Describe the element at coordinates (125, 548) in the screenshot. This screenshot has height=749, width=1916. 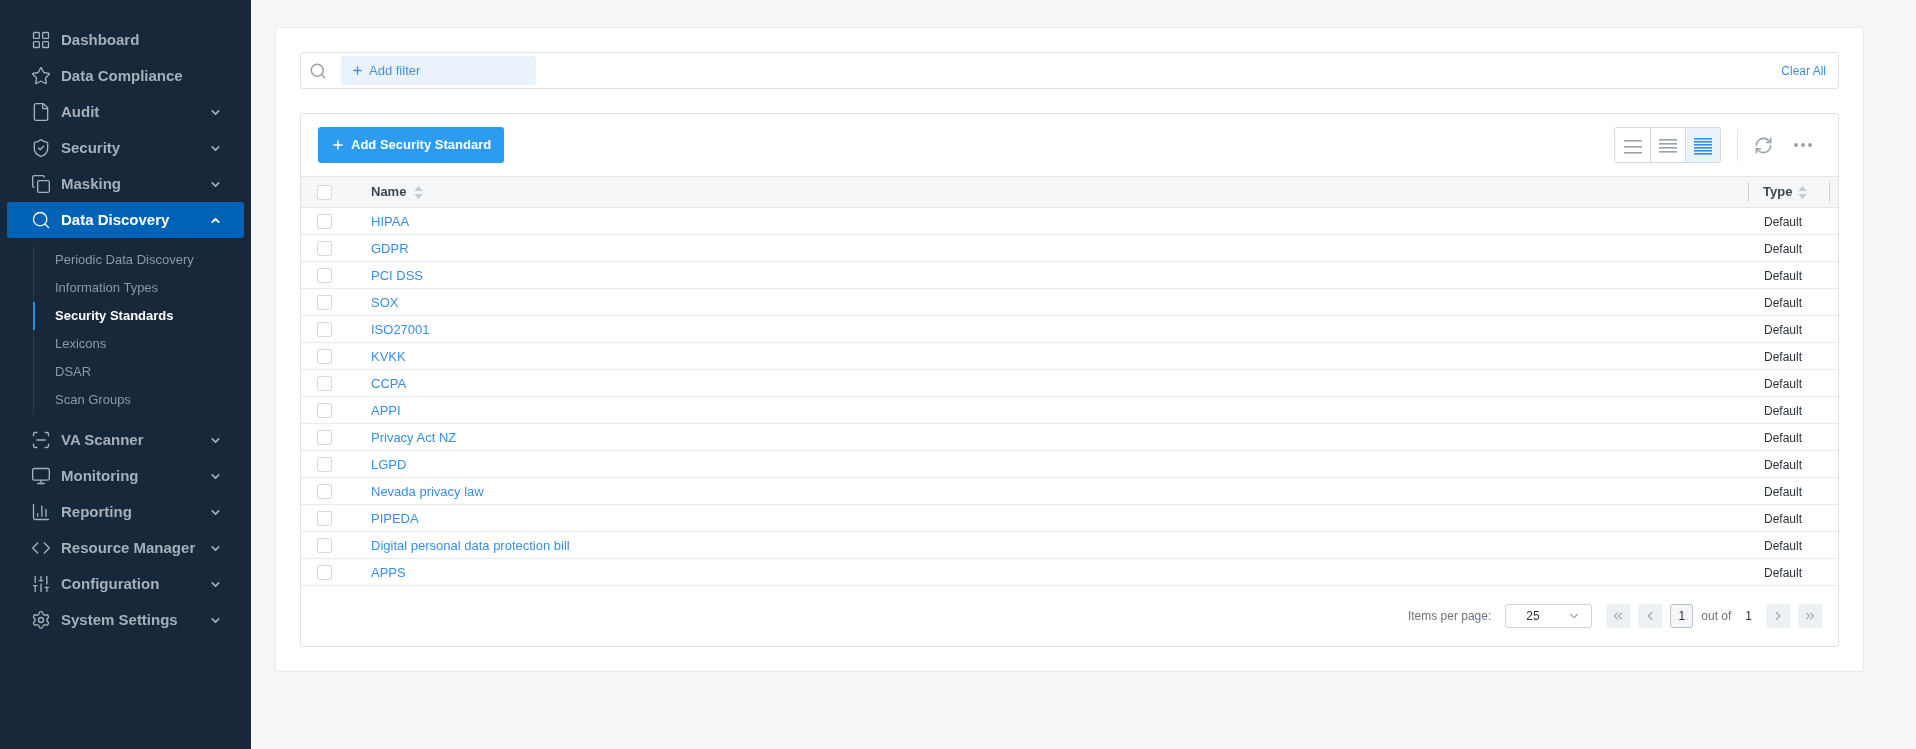
I see `sidebar-item: Resource Manager` at that location.